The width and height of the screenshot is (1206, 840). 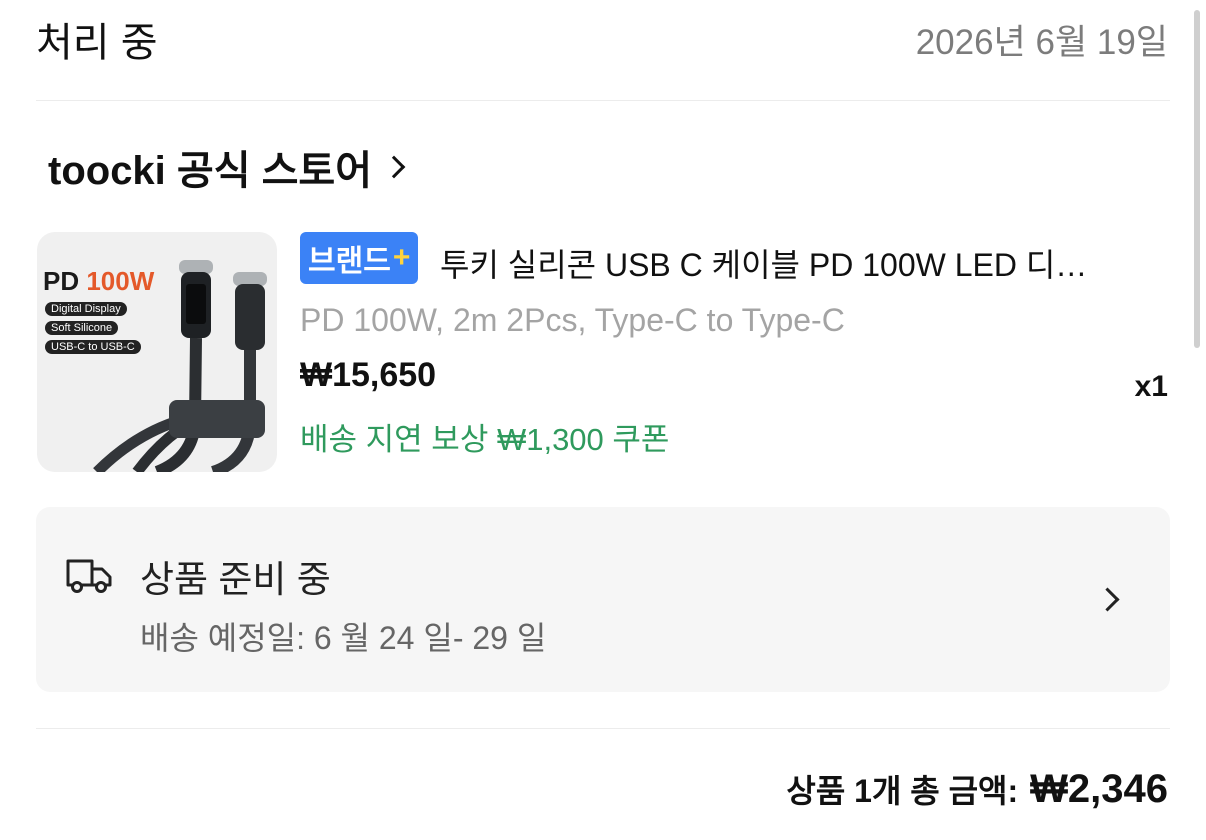 What do you see at coordinates (1099, 789) in the screenshot?
I see `total-amount: ₩2,346` at bounding box center [1099, 789].